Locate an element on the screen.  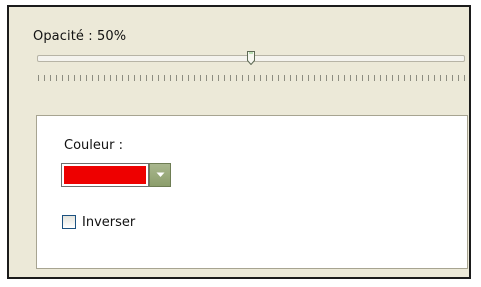
color-swatch is located at coordinates (105, 175).